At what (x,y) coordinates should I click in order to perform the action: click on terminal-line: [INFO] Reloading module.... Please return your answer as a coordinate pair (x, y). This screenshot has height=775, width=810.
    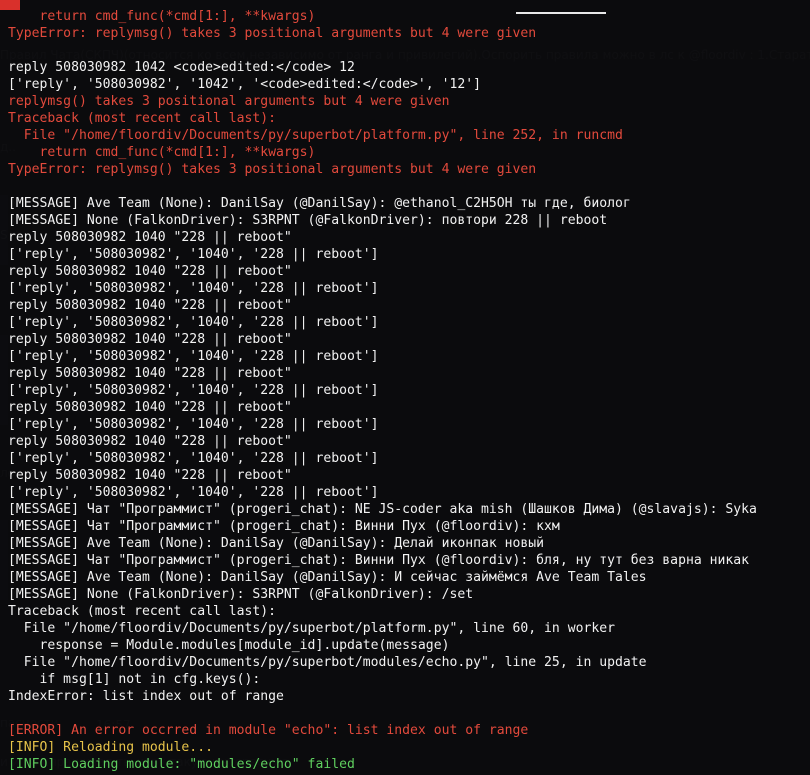
    Looking at the image, I should click on (110, 747).